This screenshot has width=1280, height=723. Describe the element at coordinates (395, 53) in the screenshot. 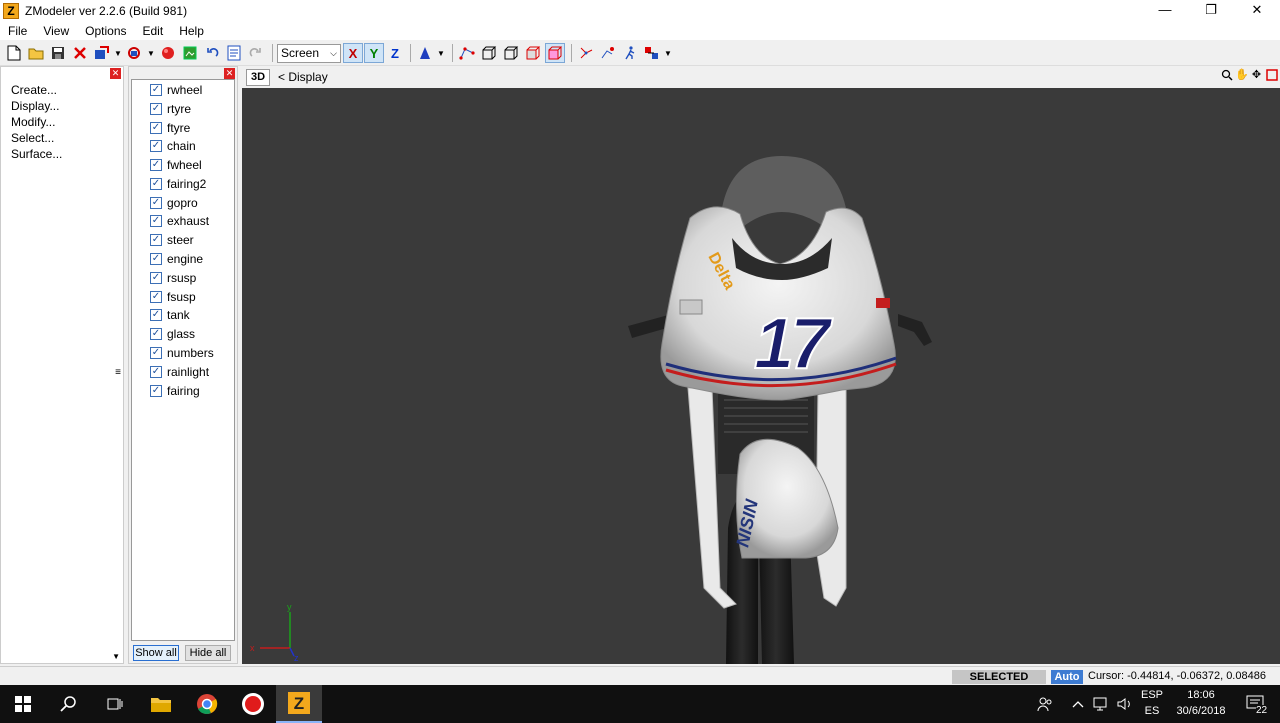

I see `axis-z-toggle: Z` at that location.